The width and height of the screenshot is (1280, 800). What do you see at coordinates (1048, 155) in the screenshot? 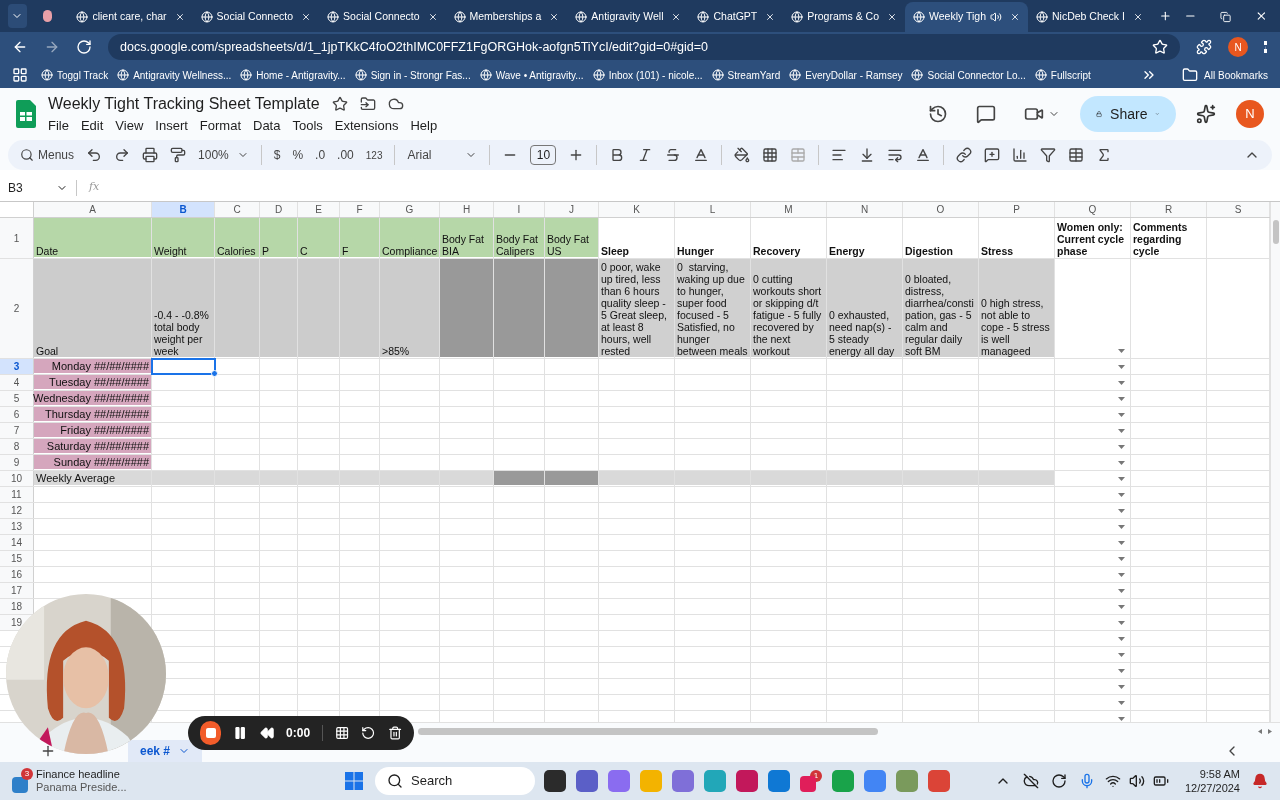
I see `filter-icon` at bounding box center [1048, 155].